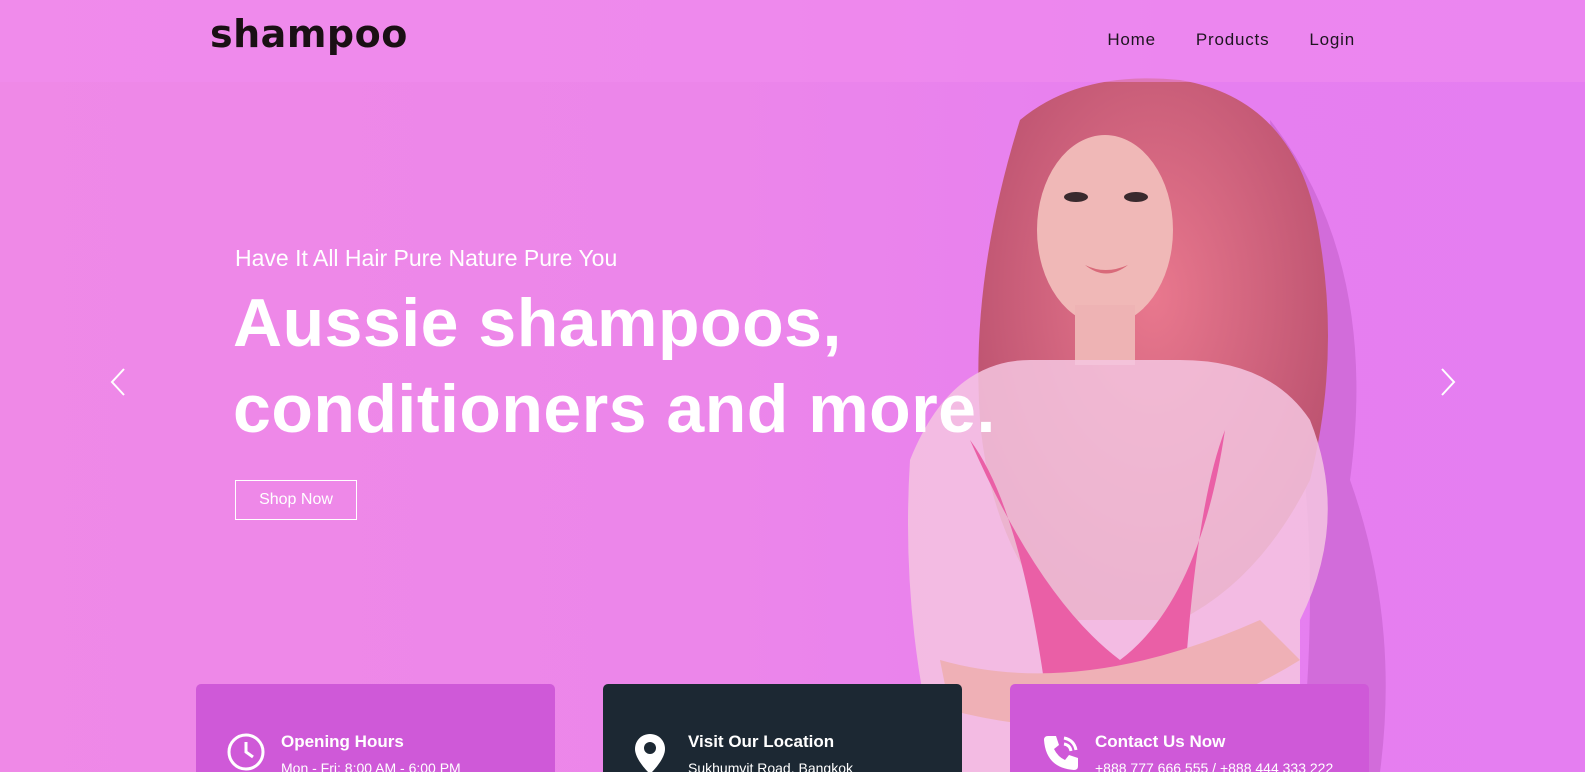 The image size is (1585, 772). Describe the element at coordinates (1332, 40) in the screenshot. I see `nav-login-link: Login` at that location.